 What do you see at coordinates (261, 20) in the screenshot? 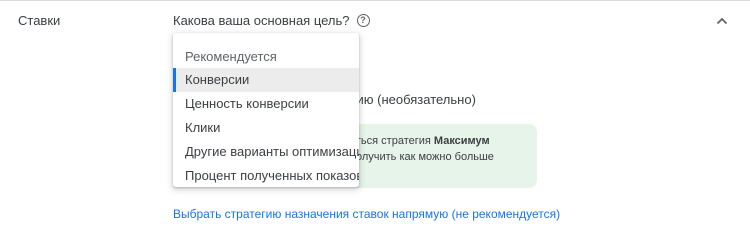
I see `goal-question-text: Какова ваша основная цель?` at bounding box center [261, 20].